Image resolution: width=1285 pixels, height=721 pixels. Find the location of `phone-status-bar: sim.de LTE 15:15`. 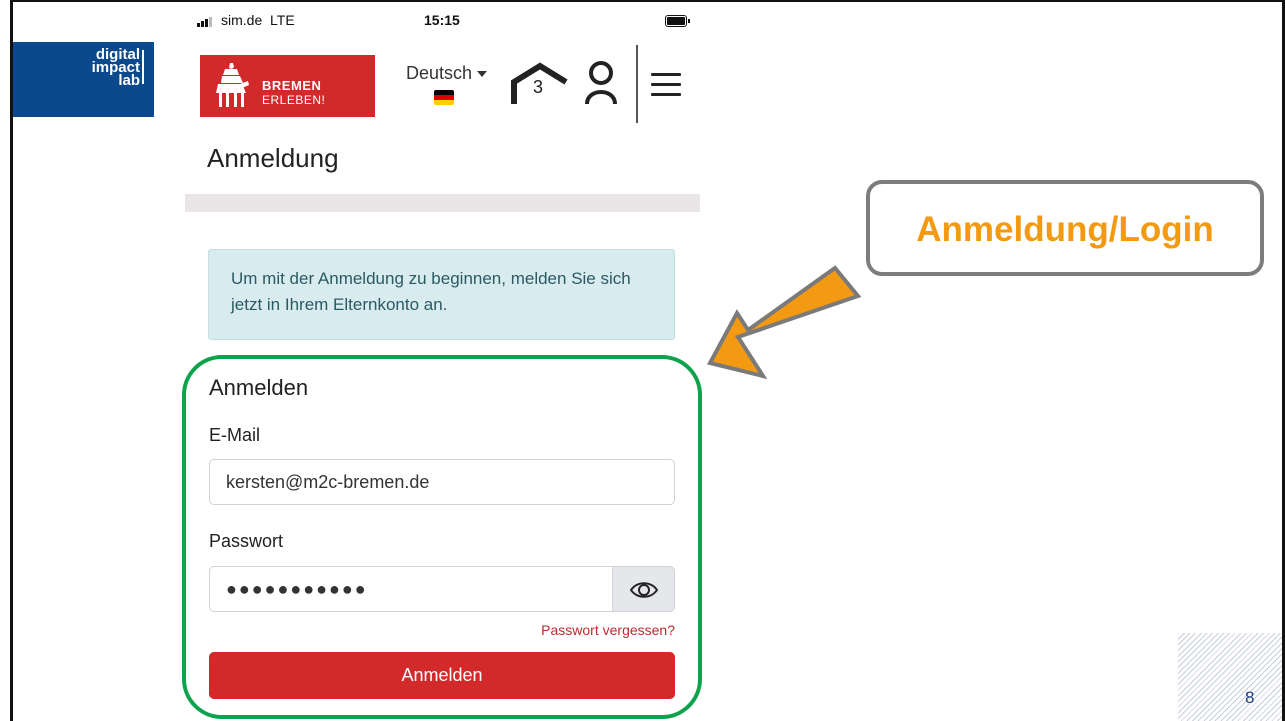

phone-status-bar: sim.de LTE 15:15 is located at coordinates (450, 18).